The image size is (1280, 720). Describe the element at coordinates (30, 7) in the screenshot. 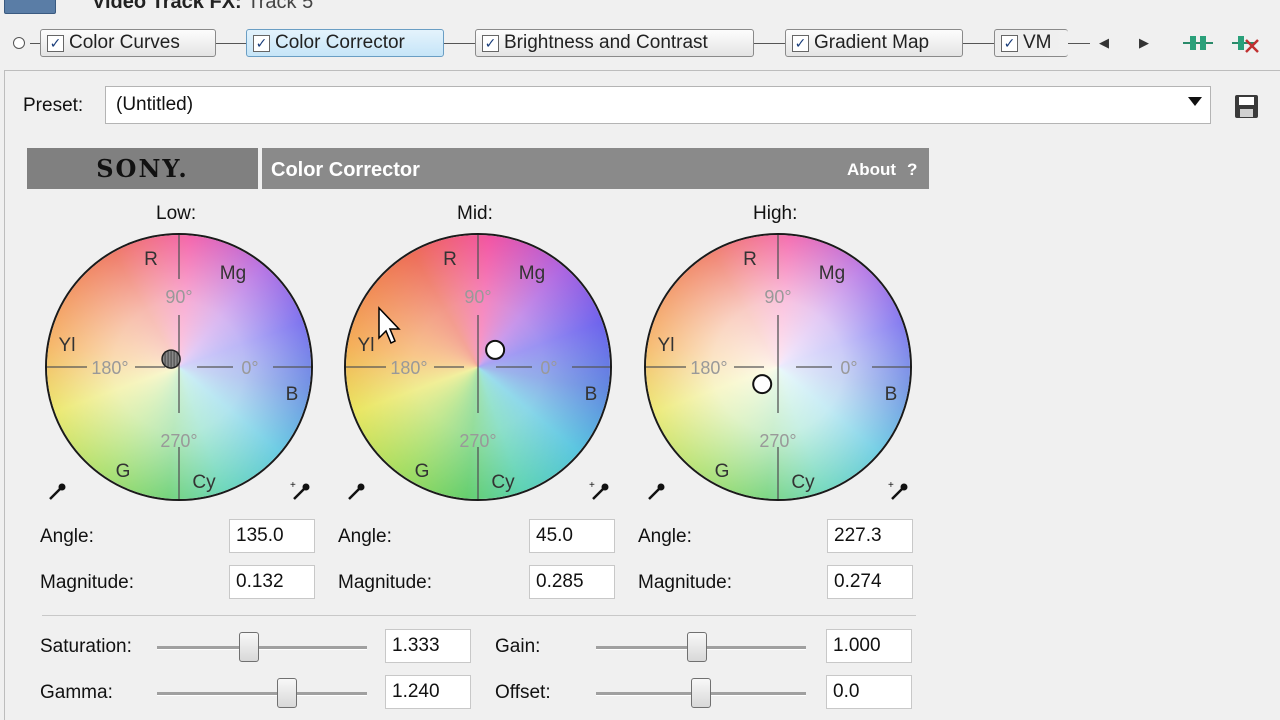

I see `app-icon` at that location.